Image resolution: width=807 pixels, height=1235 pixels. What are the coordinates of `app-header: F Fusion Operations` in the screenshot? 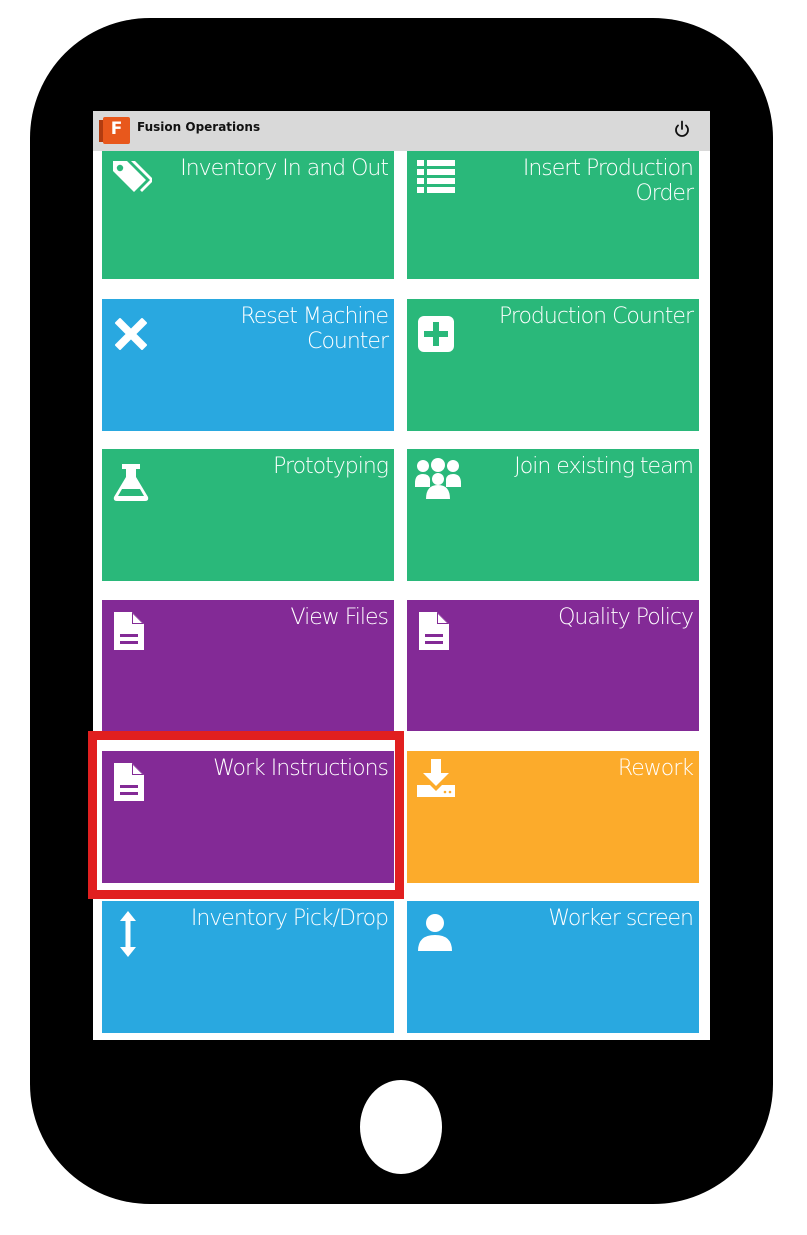 It's located at (401, 131).